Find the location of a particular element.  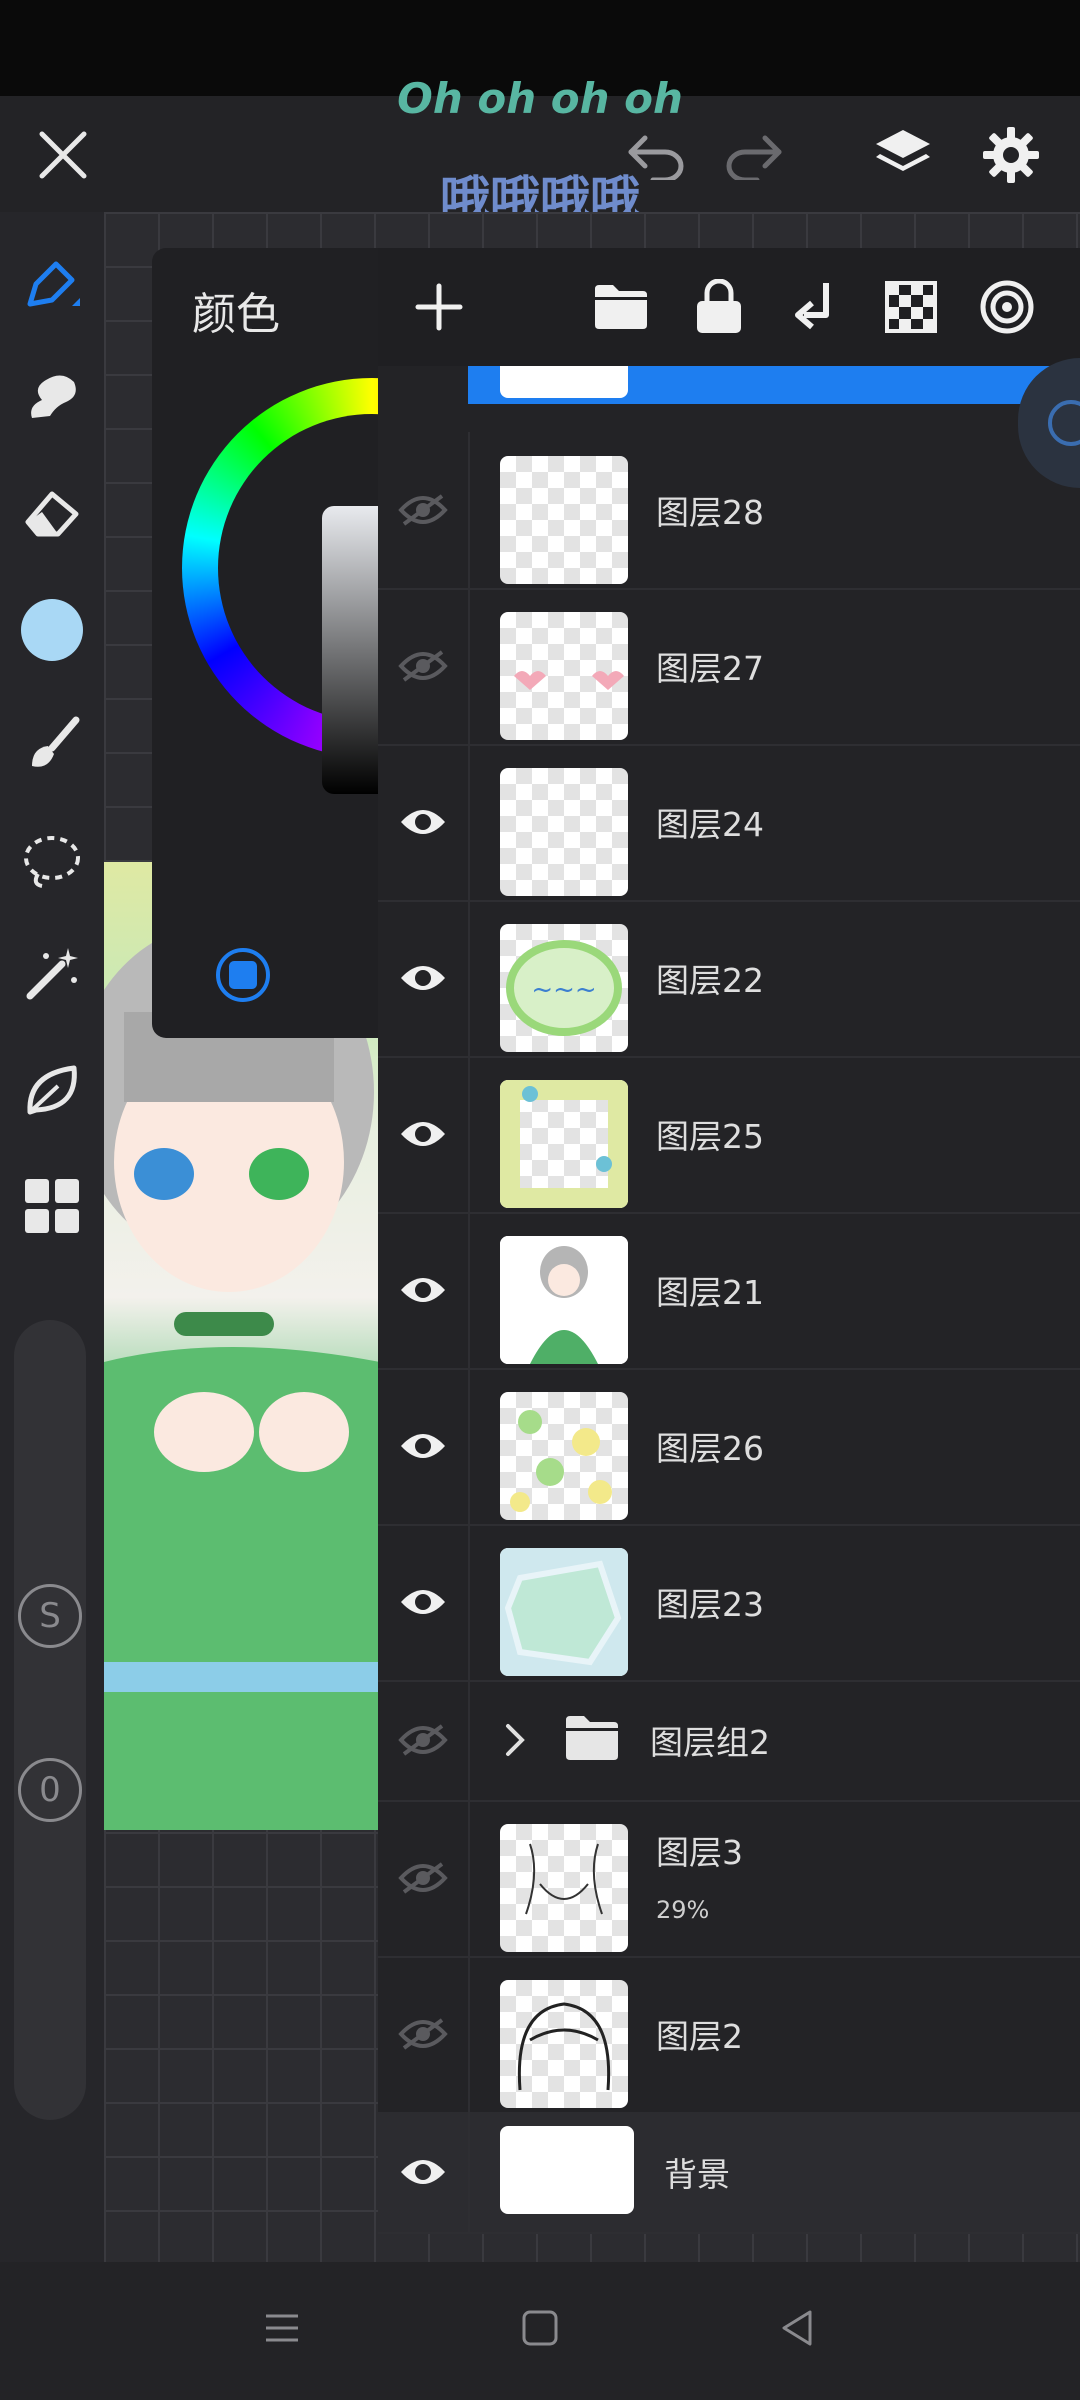

smudge-icon is located at coordinates (52, 396).